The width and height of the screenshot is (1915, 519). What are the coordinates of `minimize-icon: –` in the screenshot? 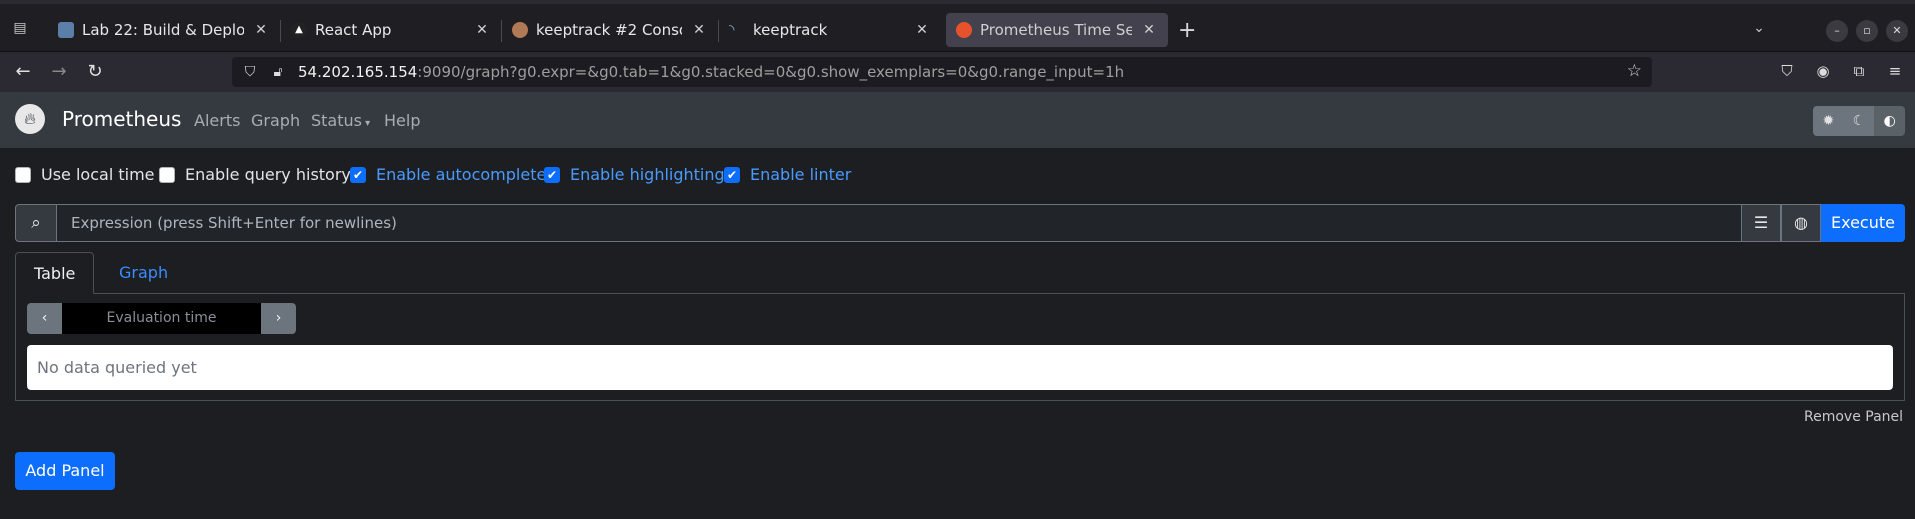 It's located at (1837, 31).